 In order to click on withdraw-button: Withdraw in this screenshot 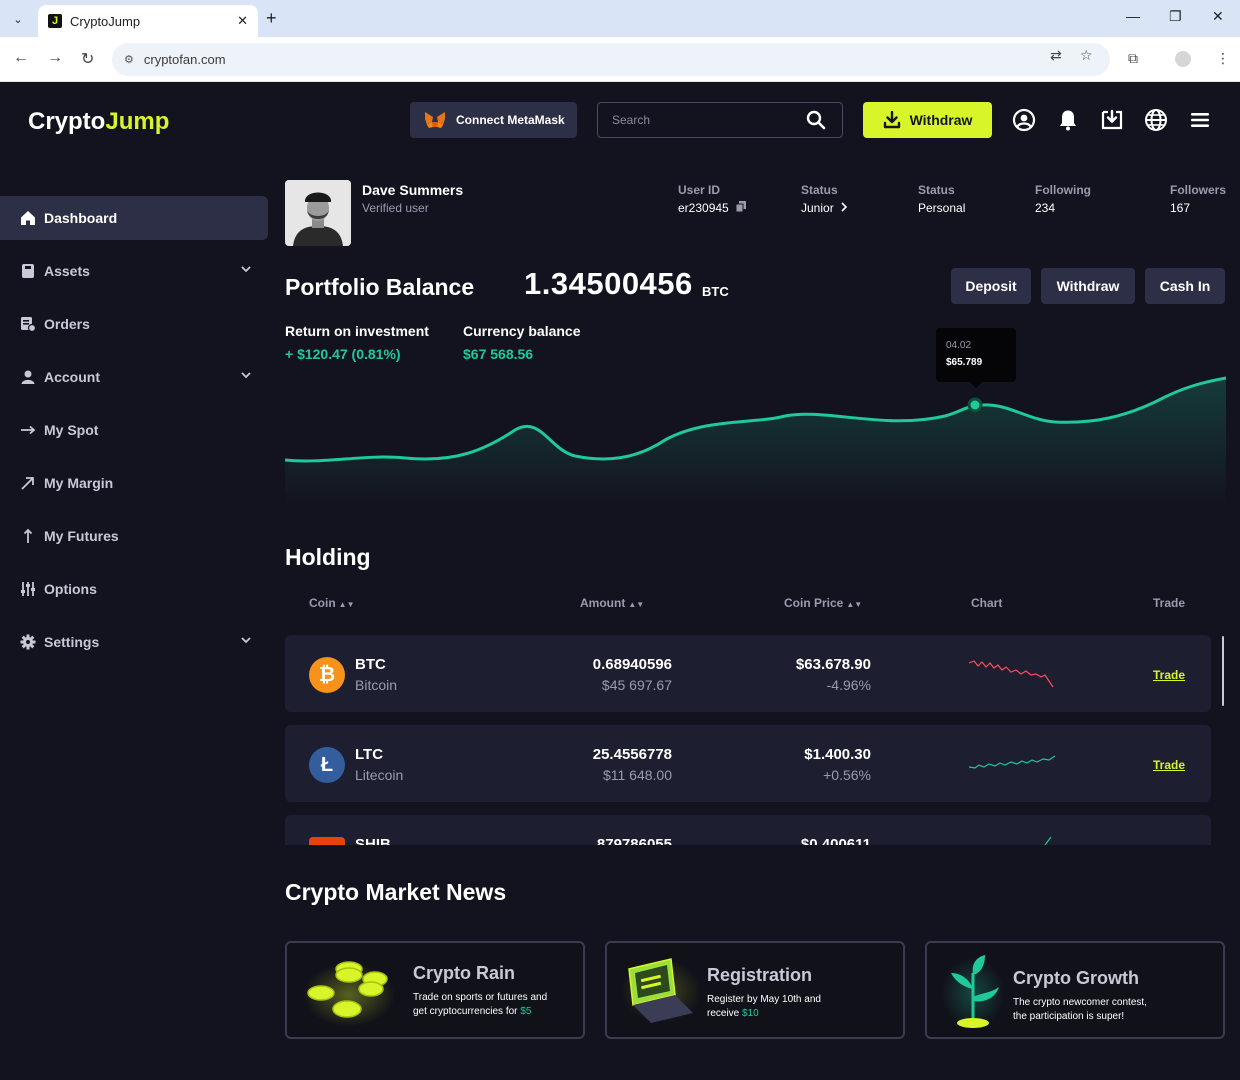, I will do `click(1088, 286)`.